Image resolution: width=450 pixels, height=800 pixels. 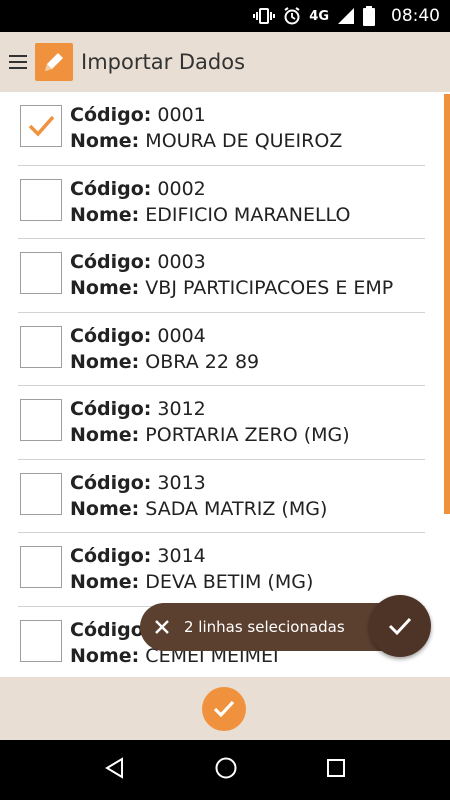 I want to click on home-icon, so click(x=226, y=770).